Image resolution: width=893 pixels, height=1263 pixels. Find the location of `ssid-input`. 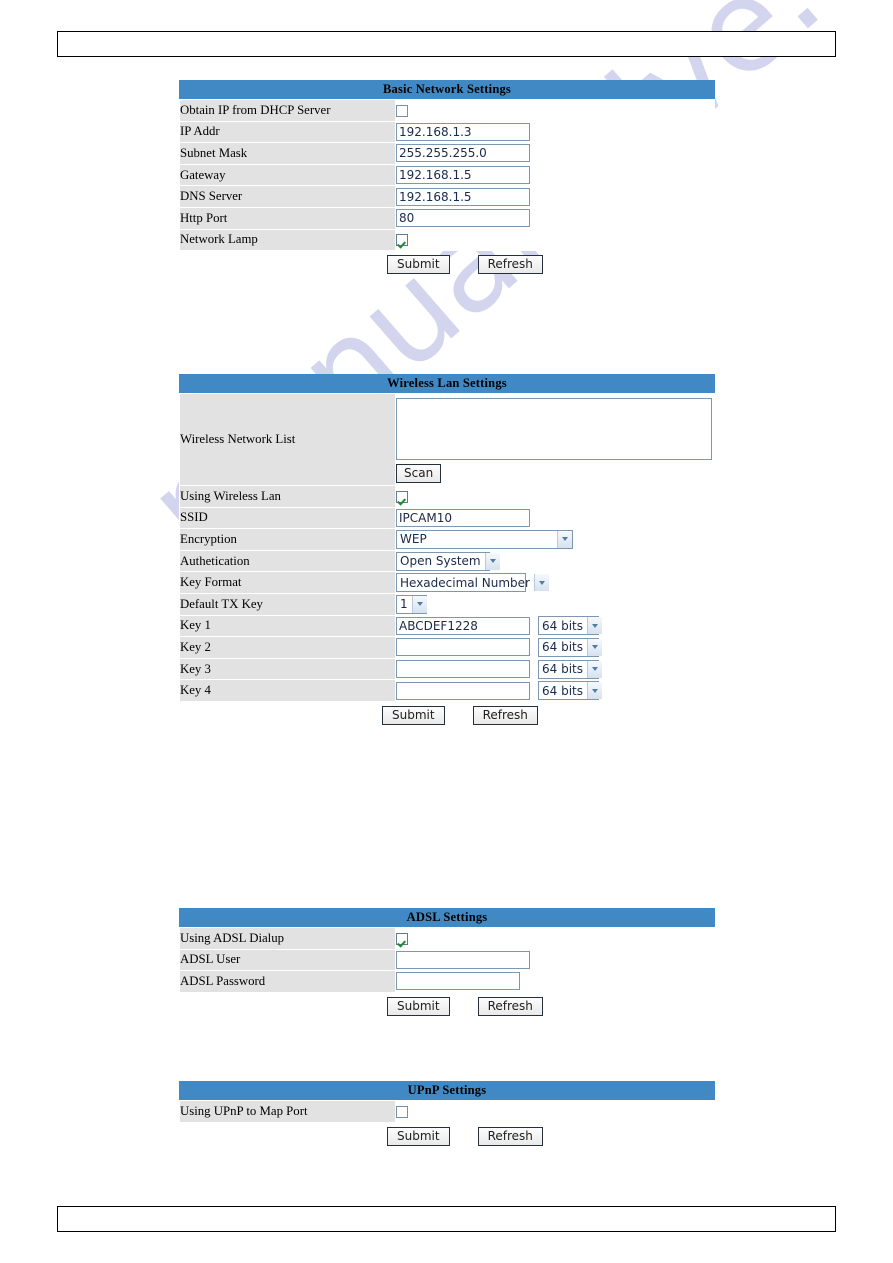

ssid-input is located at coordinates (463, 517).